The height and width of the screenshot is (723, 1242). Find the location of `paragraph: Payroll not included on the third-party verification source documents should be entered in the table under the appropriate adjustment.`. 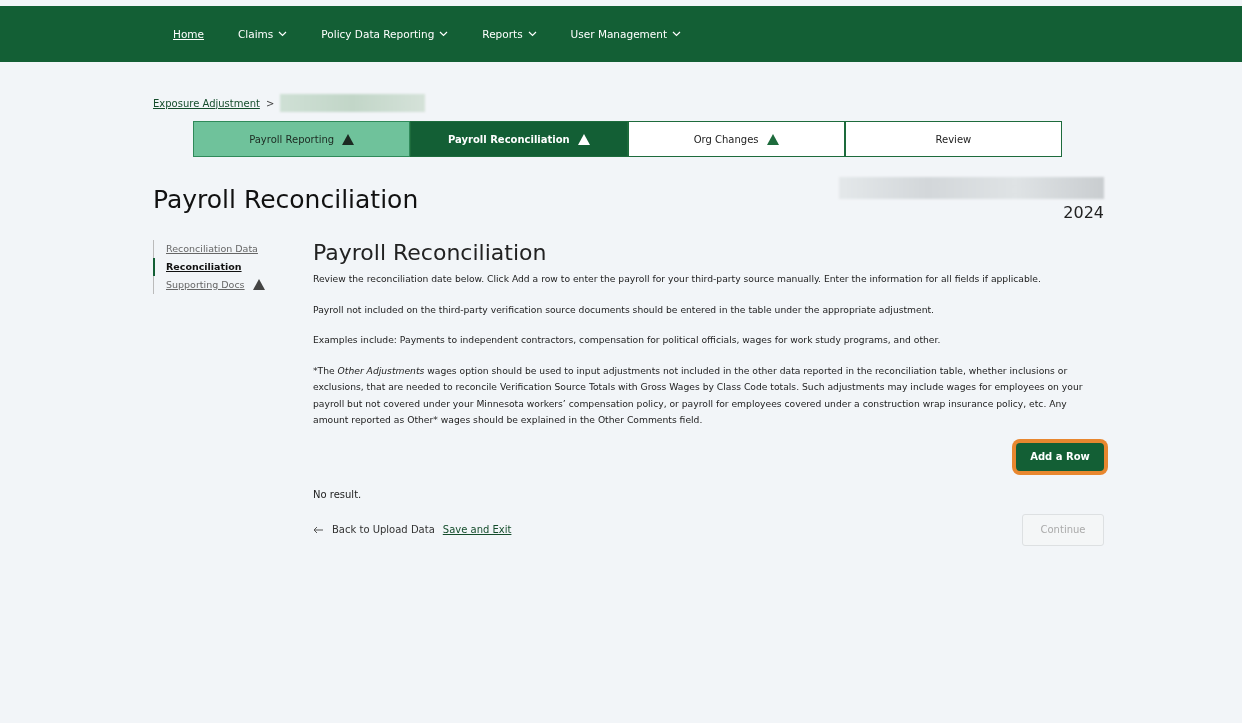

paragraph: Payroll not included on the third-party verification source documents should be entered in the table under the appropriate adjustment. is located at coordinates (624, 309).